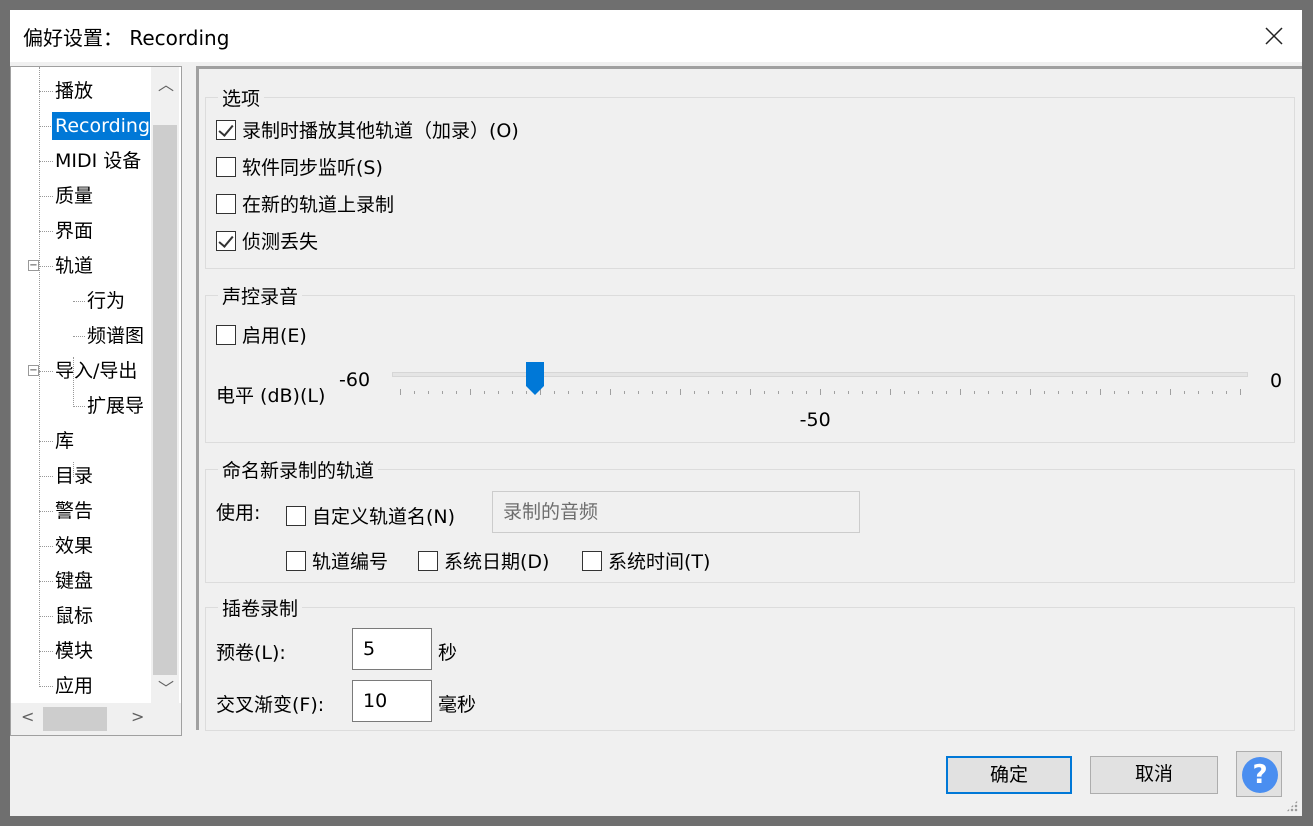 The width and height of the screenshot is (1313, 826). What do you see at coordinates (74, 546) in the screenshot?
I see `tree-item: 效果` at bounding box center [74, 546].